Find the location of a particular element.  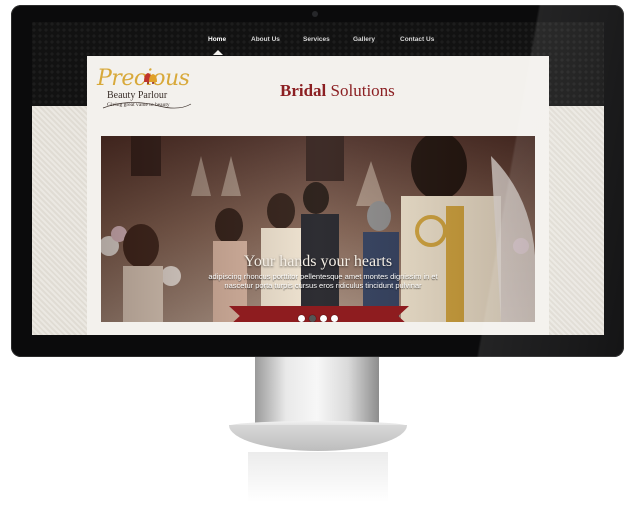

stand-reflection is located at coordinates (318, 477).